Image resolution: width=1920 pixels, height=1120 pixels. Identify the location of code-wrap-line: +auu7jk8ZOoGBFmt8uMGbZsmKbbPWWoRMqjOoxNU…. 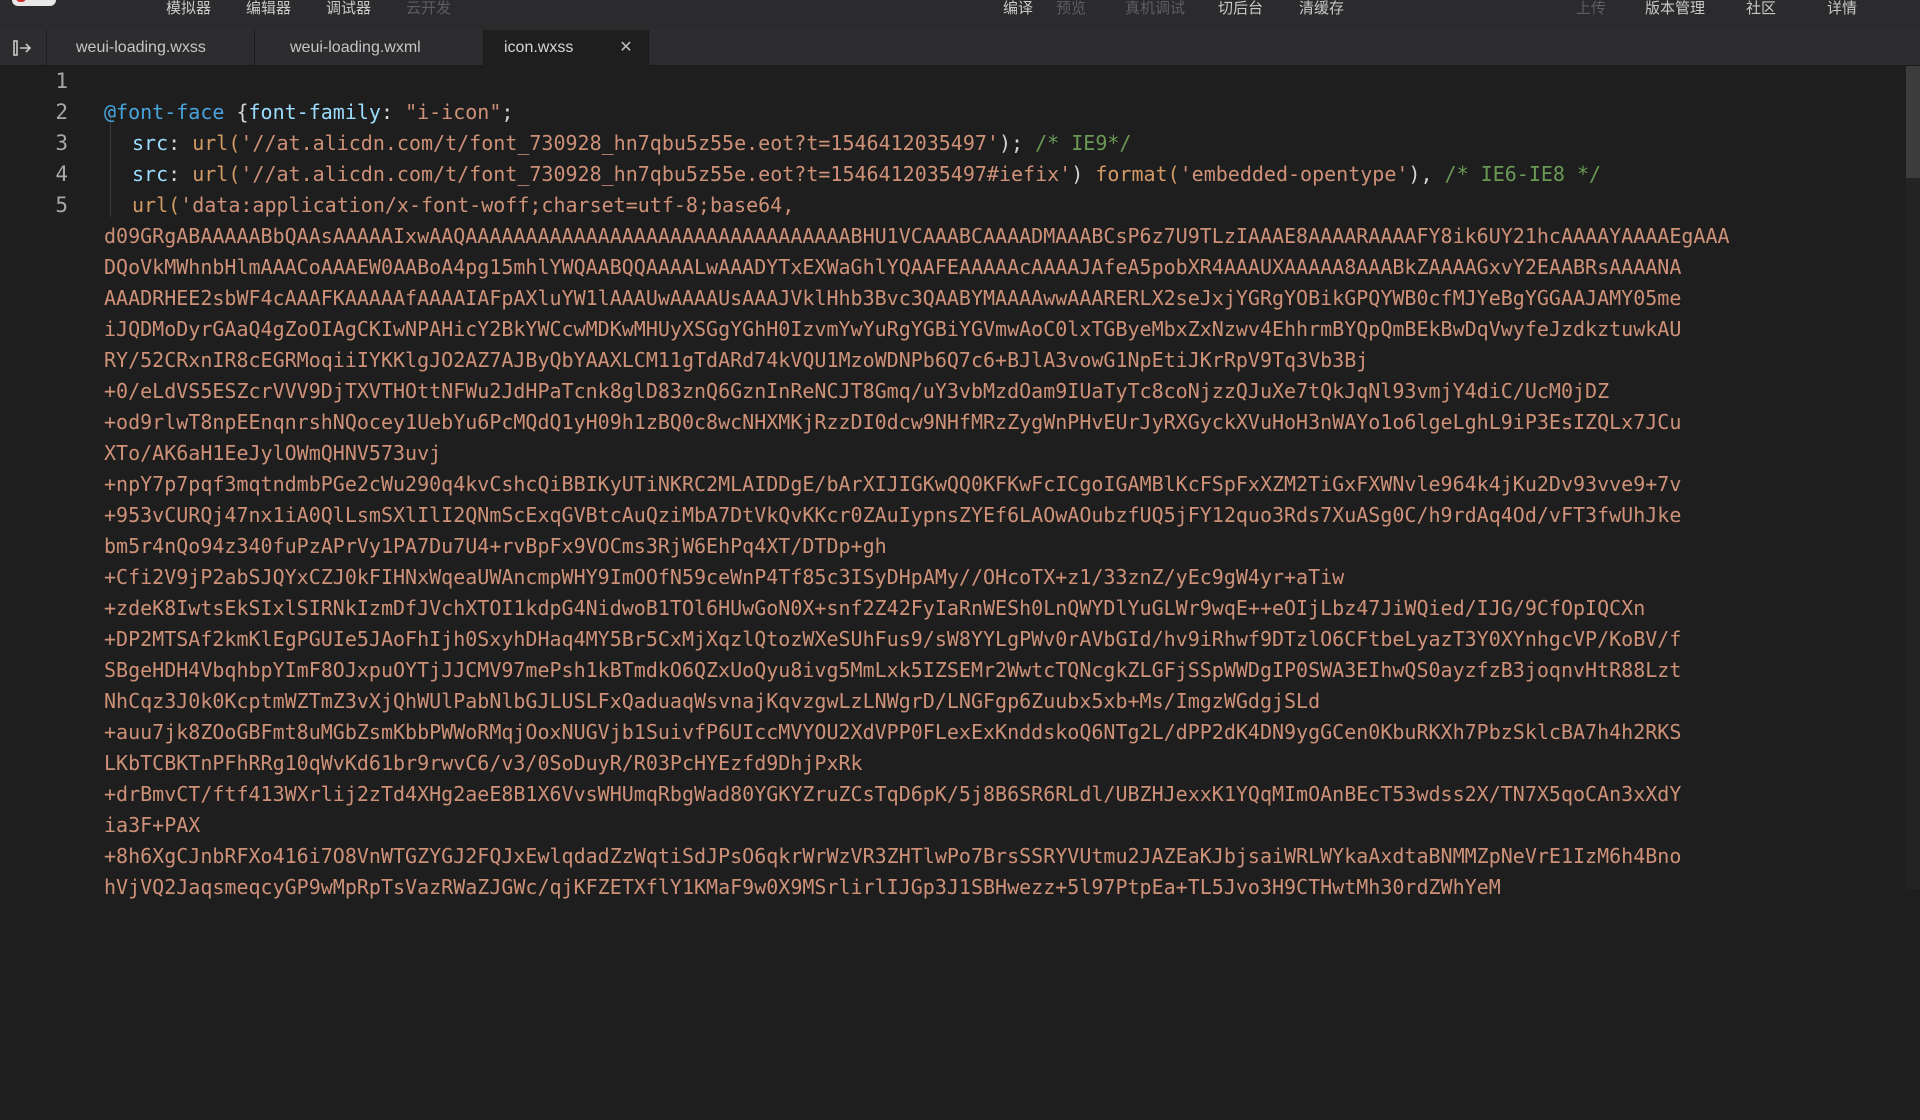
(893, 732).